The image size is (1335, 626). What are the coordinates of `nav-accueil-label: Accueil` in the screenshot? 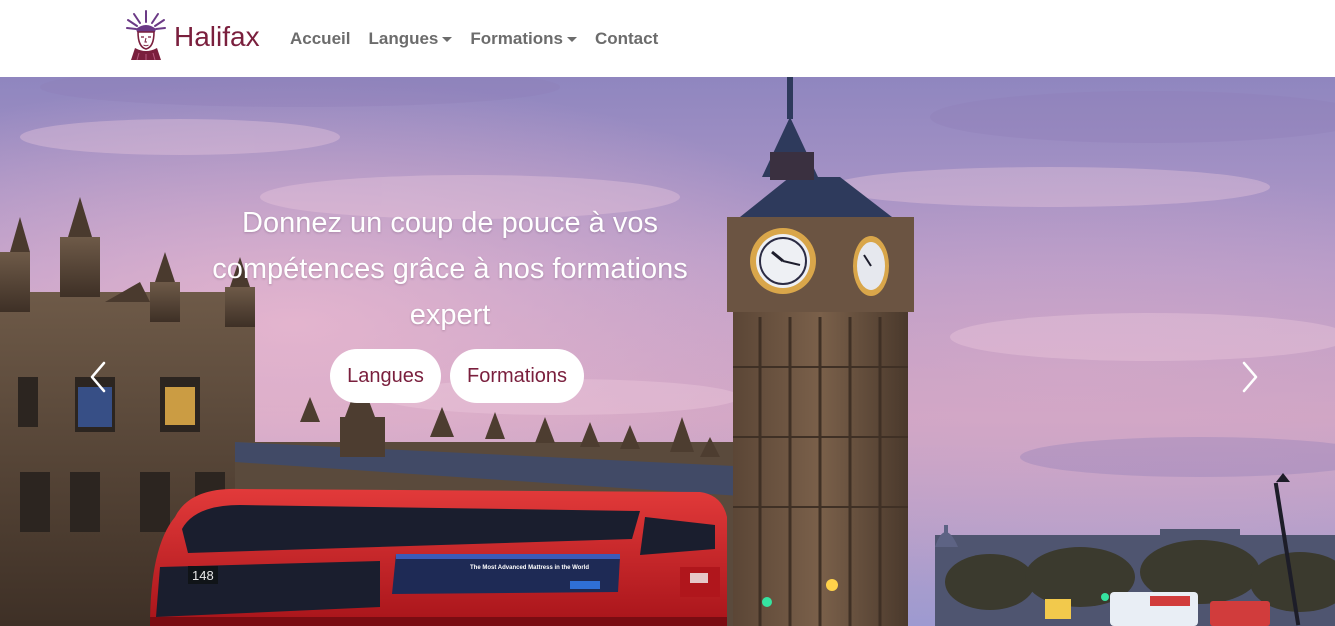 It's located at (320, 38).